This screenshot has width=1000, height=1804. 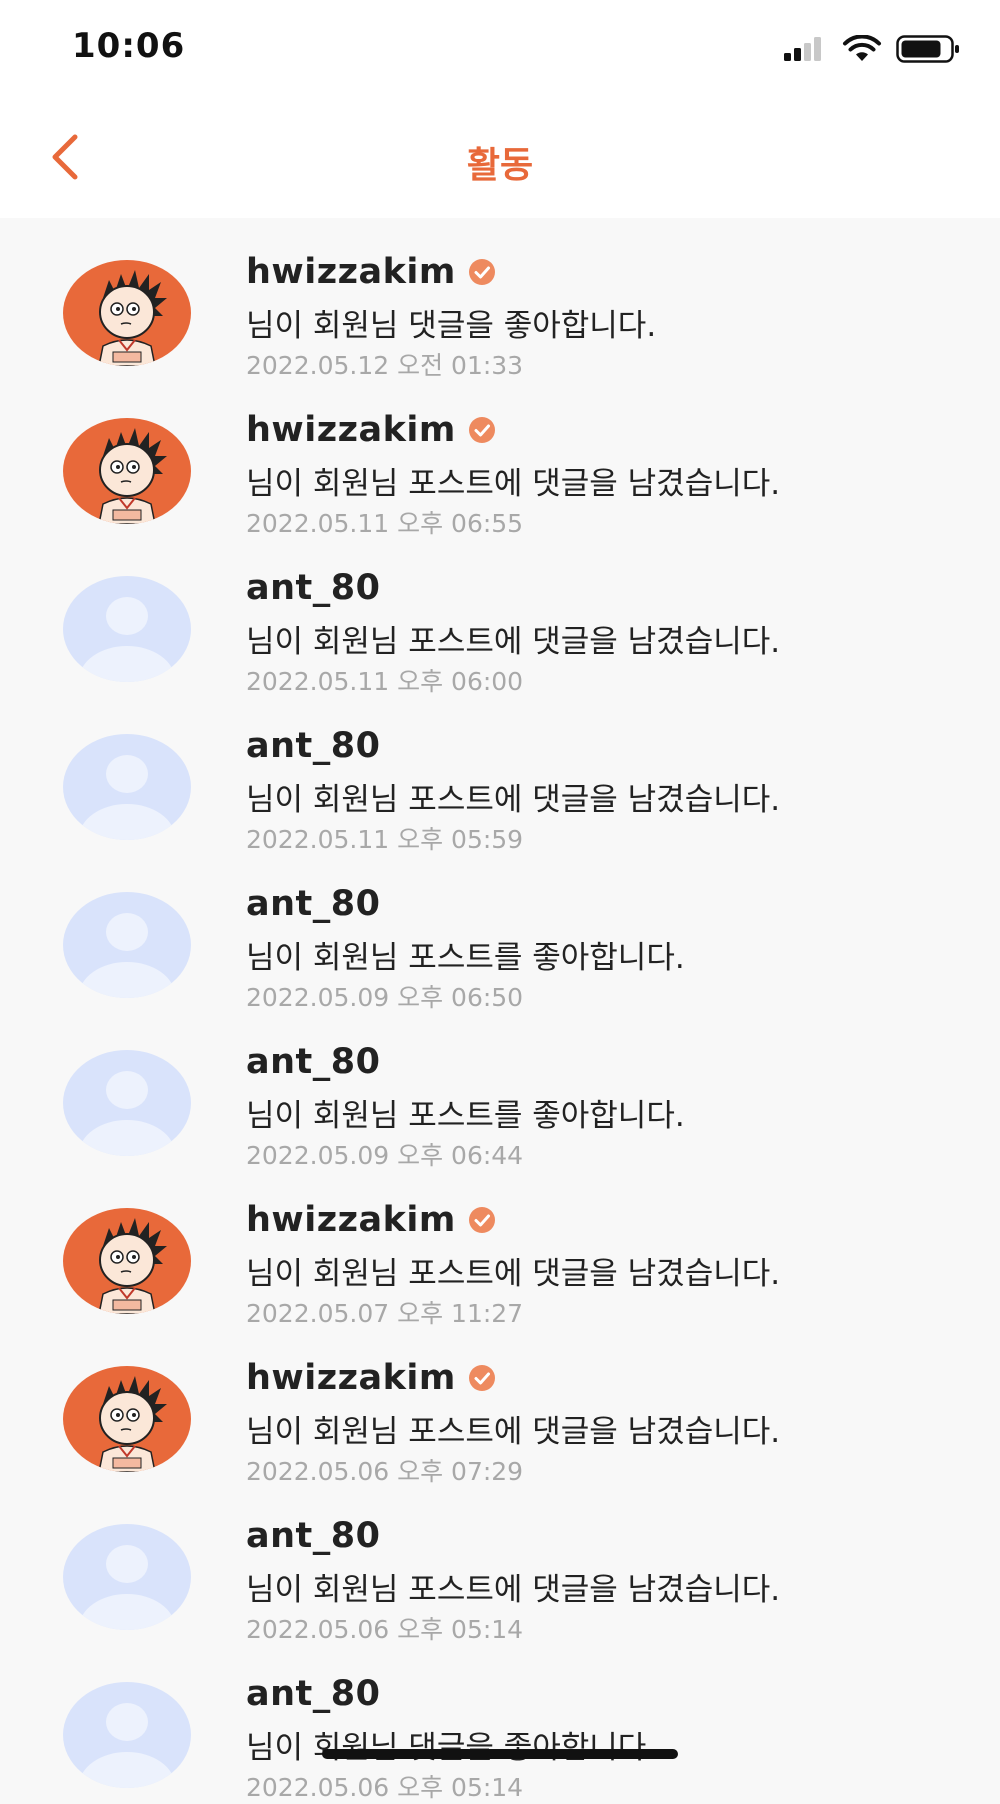 What do you see at coordinates (500, 165) in the screenshot?
I see `page-title: 활동` at bounding box center [500, 165].